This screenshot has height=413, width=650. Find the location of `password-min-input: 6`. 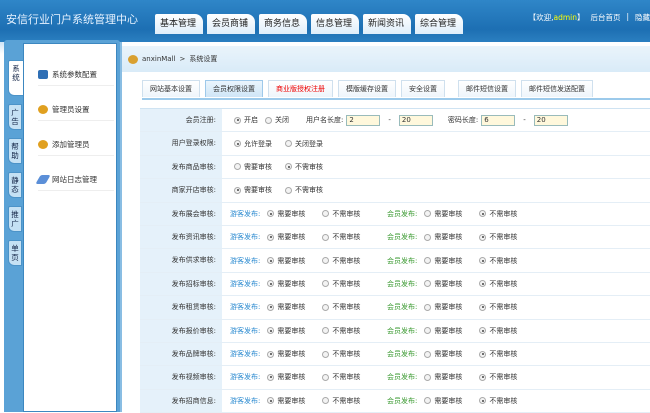

password-min-input: 6 is located at coordinates (498, 120).